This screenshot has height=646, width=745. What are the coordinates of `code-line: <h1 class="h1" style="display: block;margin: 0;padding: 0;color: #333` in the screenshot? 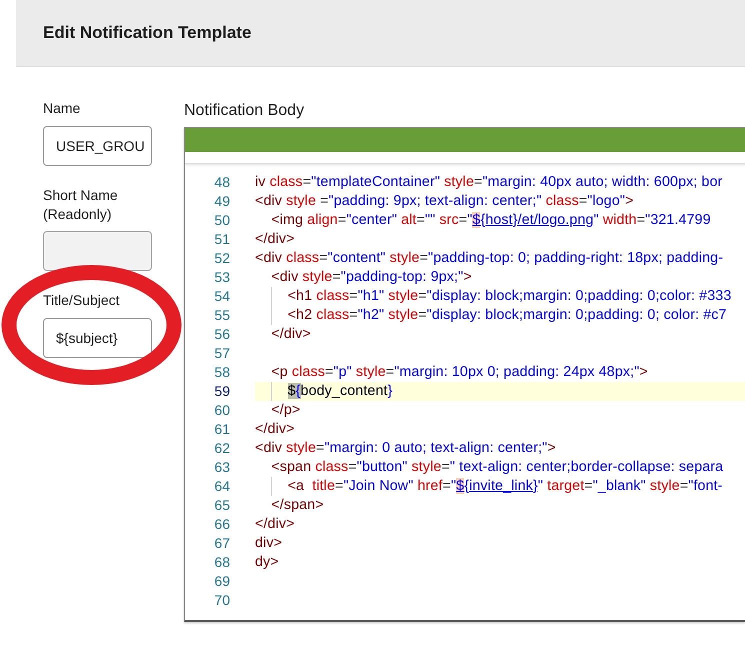 It's located at (500, 296).